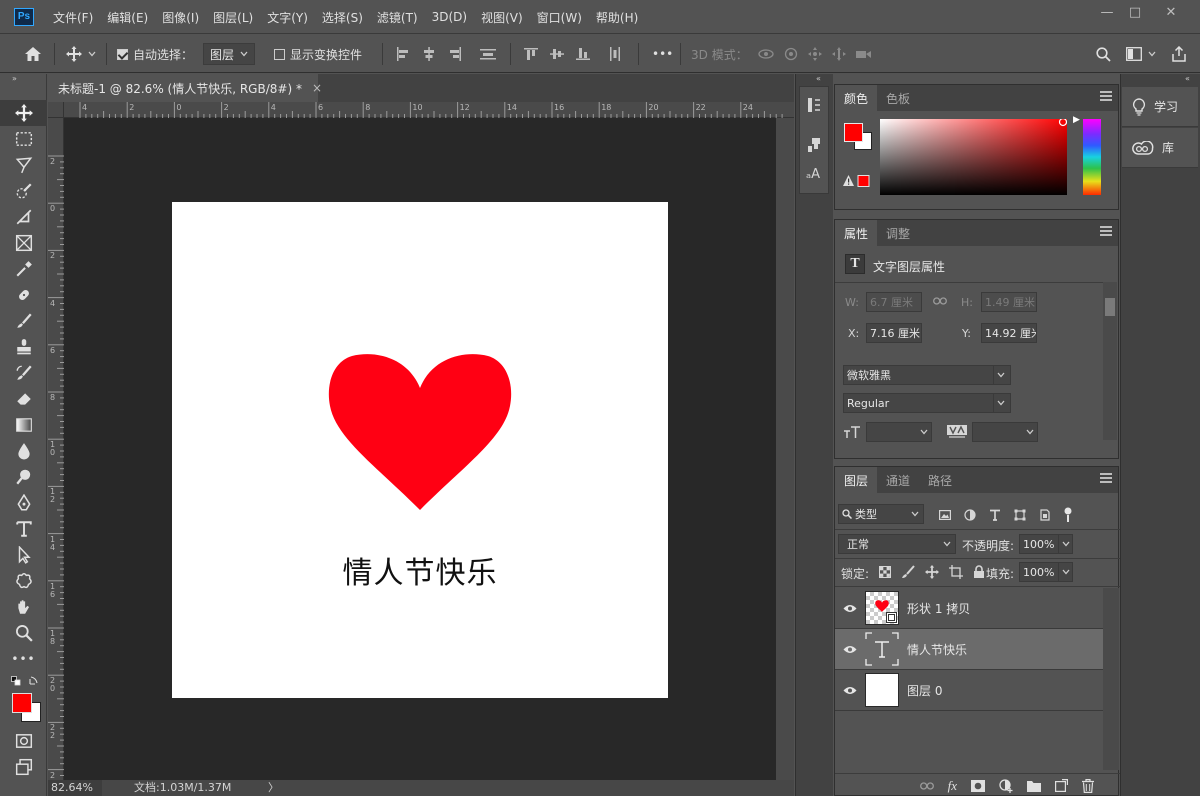 Image resolution: width=1200 pixels, height=796 pixels. Describe the element at coordinates (318, 54) in the screenshot. I see `show-transform-checkbox: 显示变换控件` at that location.